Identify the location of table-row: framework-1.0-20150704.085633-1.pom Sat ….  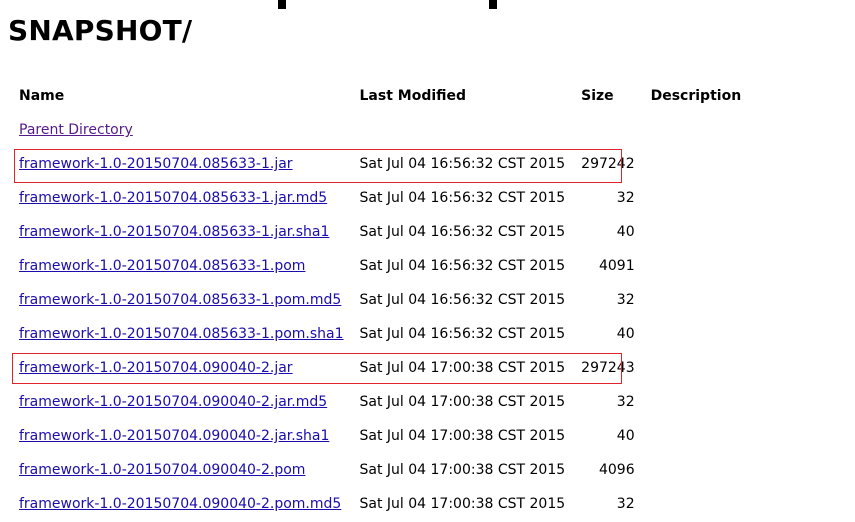
(380, 266).